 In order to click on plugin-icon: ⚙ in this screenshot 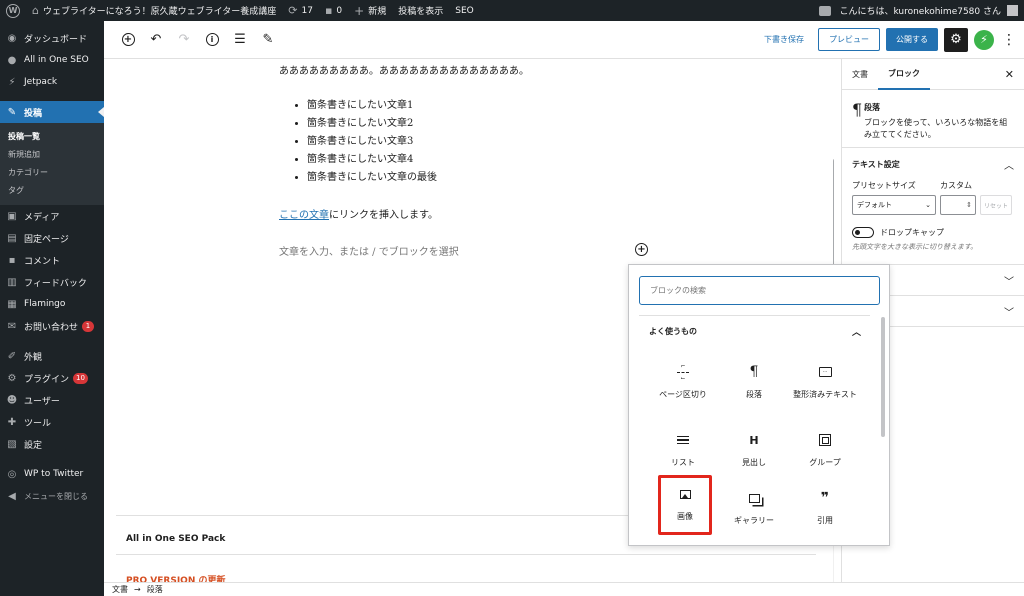, I will do `click(12, 378)`.